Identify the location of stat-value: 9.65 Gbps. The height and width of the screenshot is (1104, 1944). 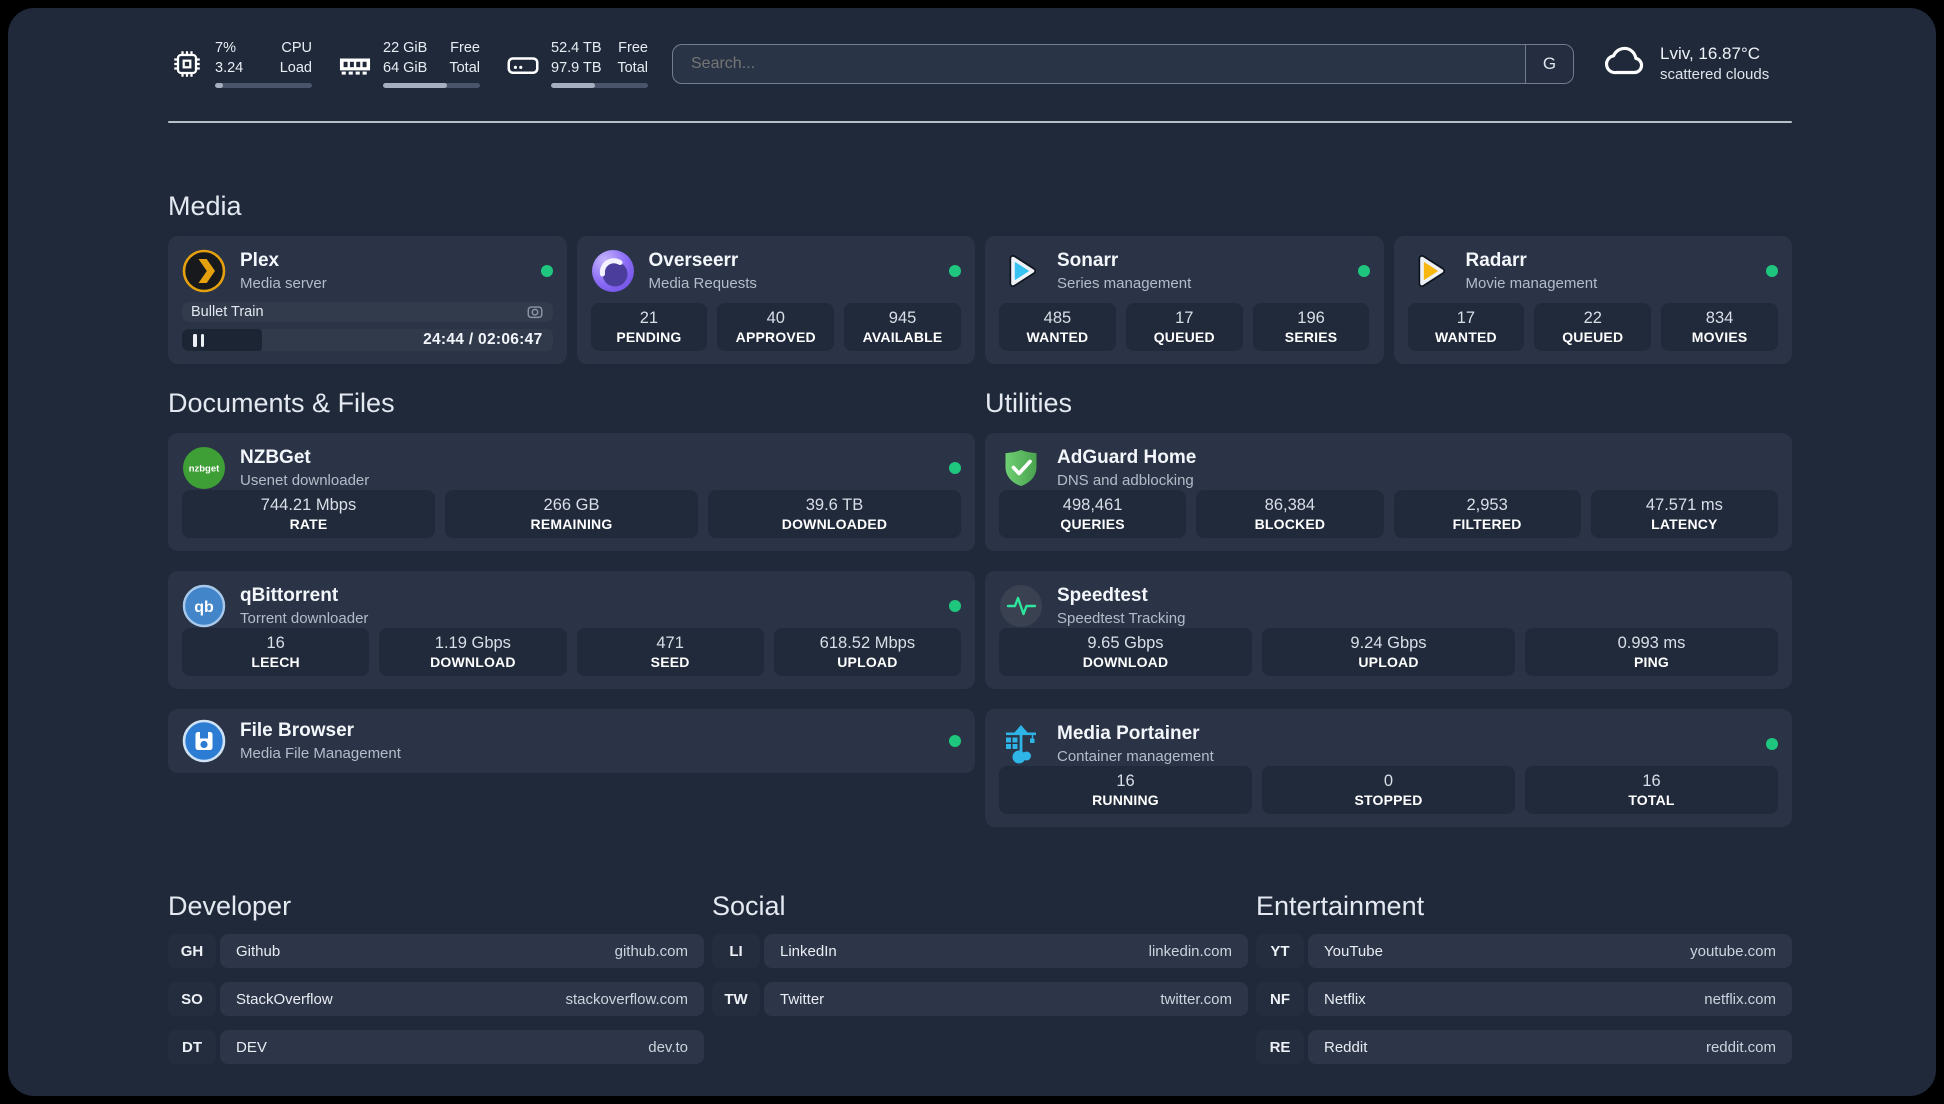
(1125, 642).